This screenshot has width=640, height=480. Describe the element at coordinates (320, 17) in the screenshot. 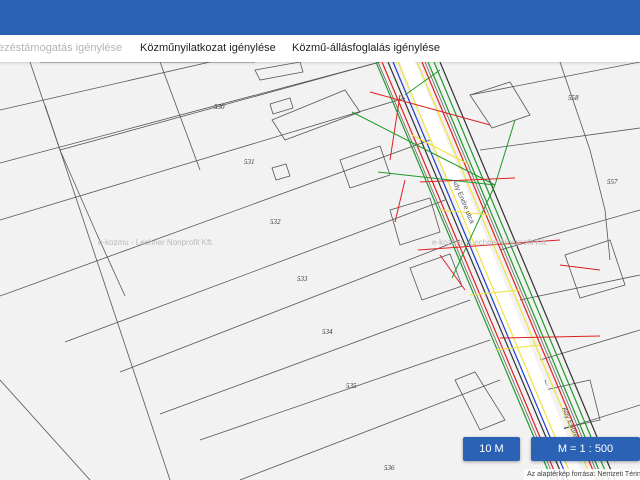

I see `app-header-bar` at that location.